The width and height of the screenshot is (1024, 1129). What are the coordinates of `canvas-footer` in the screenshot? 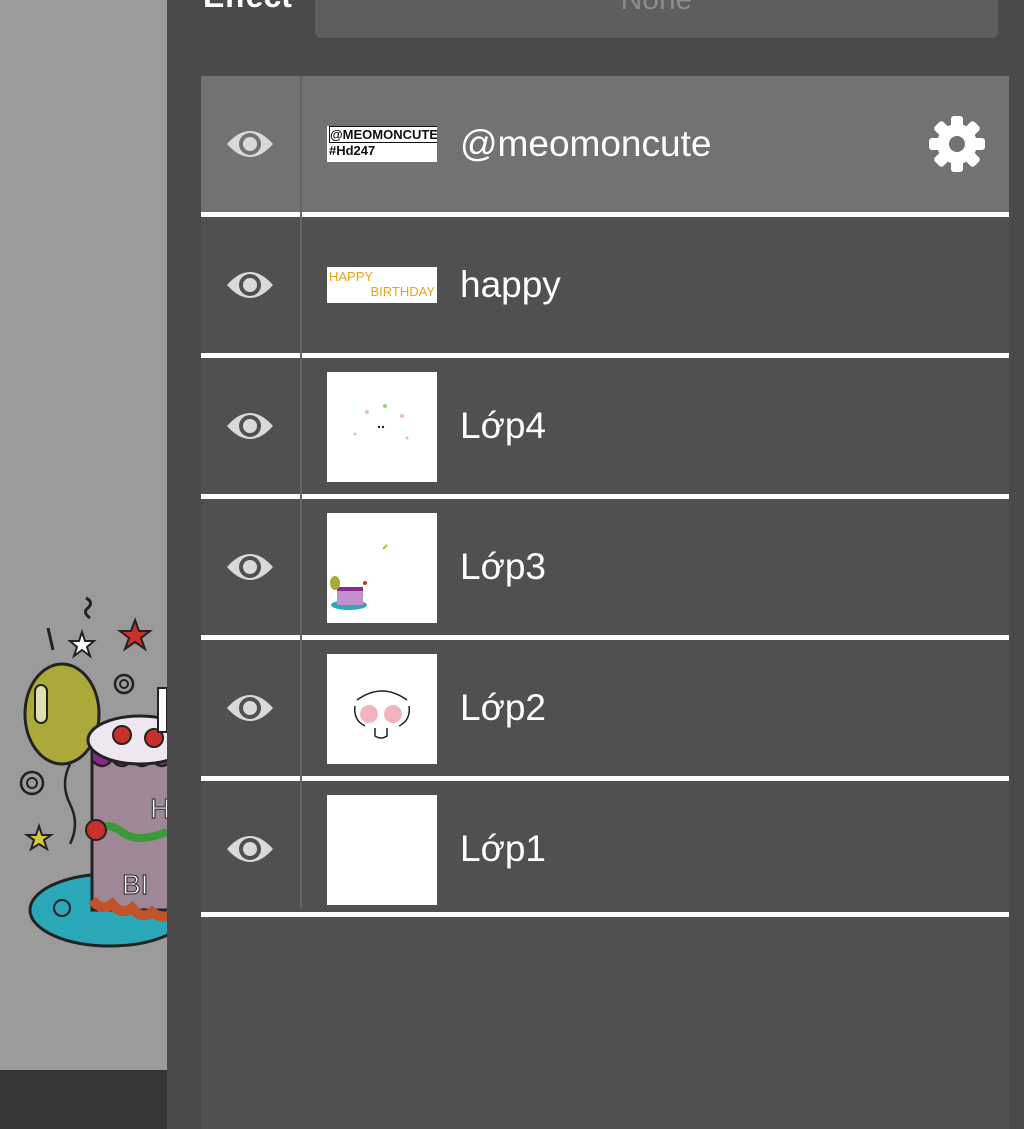 It's located at (83, 1099).